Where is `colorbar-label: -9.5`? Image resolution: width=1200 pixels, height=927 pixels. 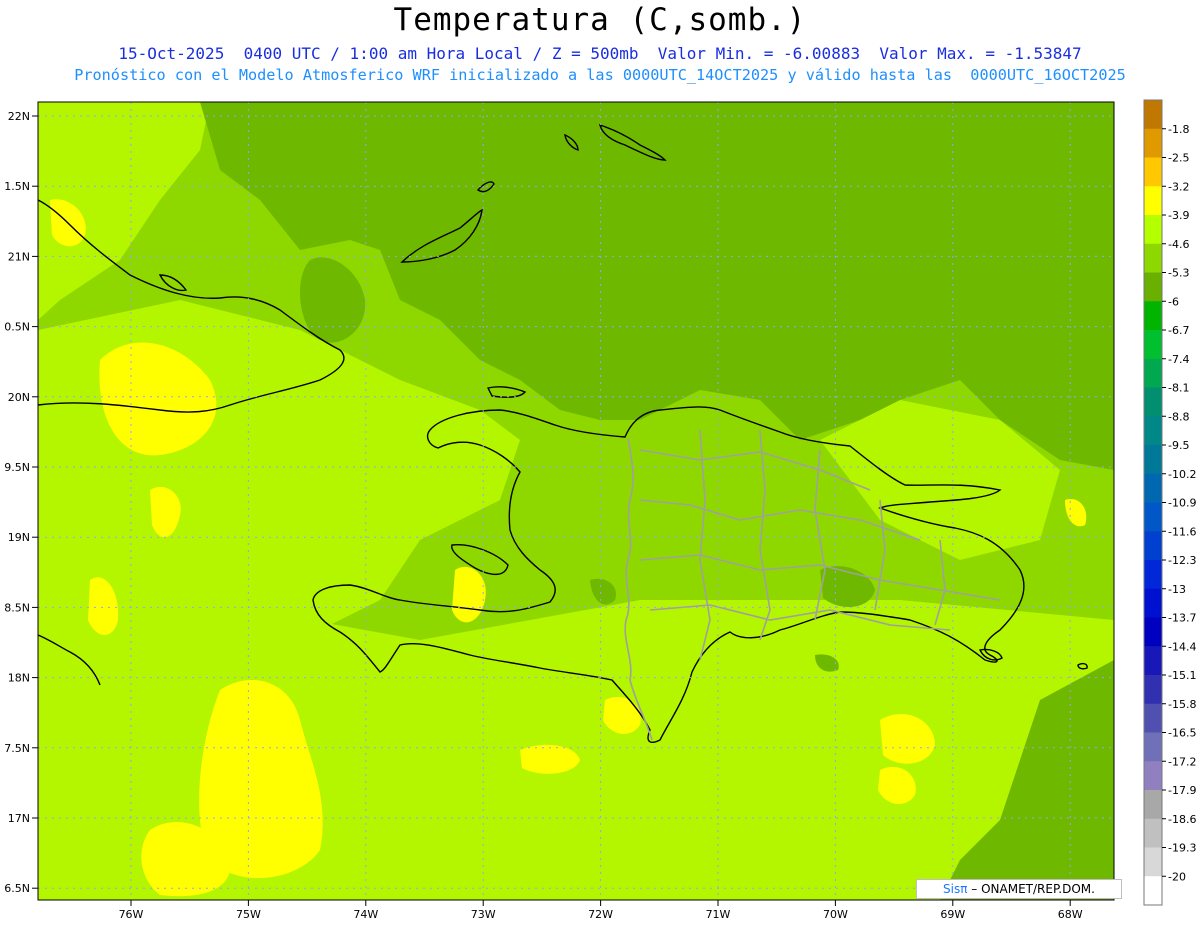 colorbar-label: -9.5 is located at coordinates (1178, 445).